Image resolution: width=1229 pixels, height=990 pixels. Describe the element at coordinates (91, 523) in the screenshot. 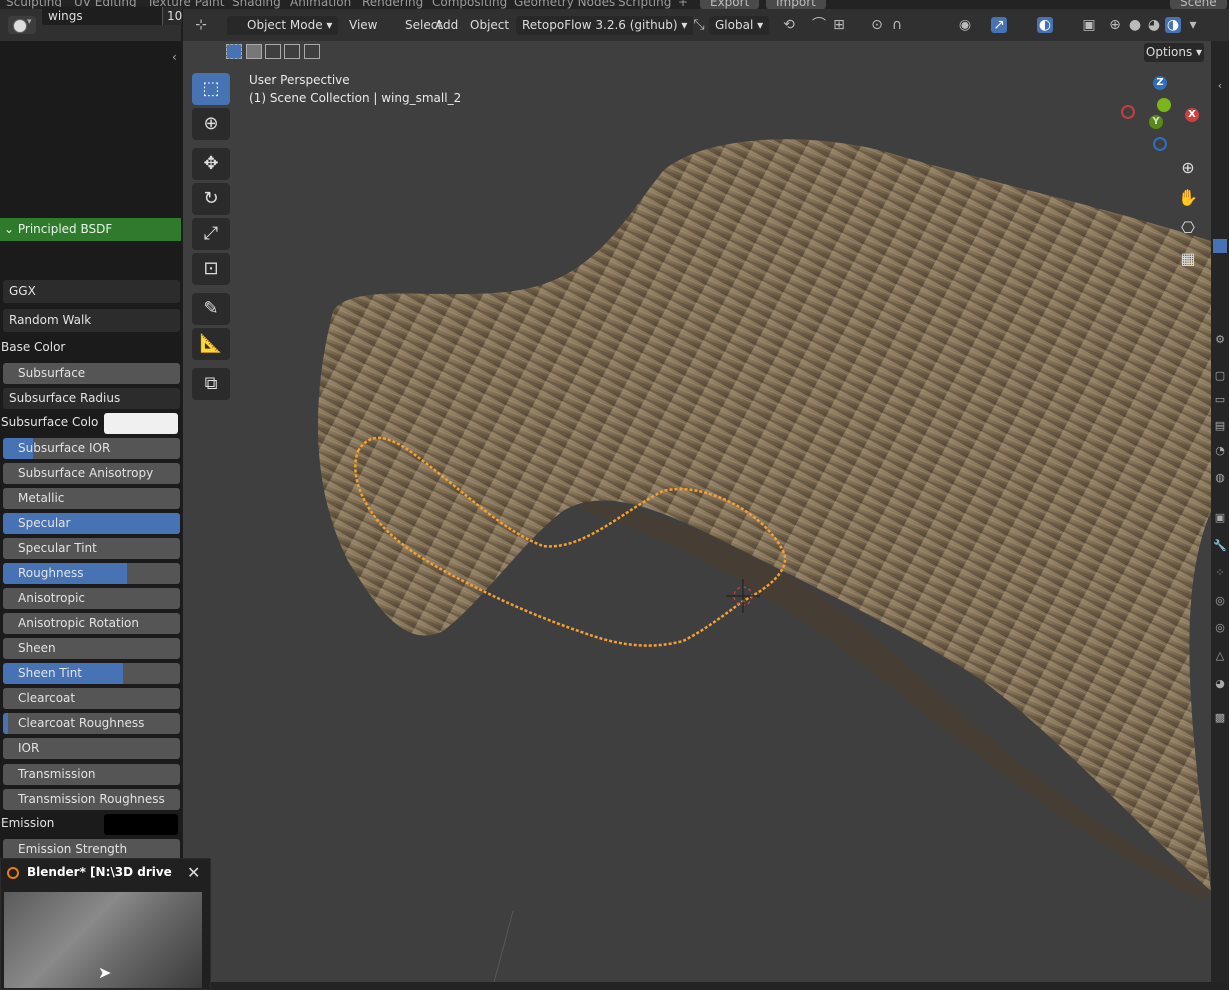

I see `field-specular: Specular` at that location.